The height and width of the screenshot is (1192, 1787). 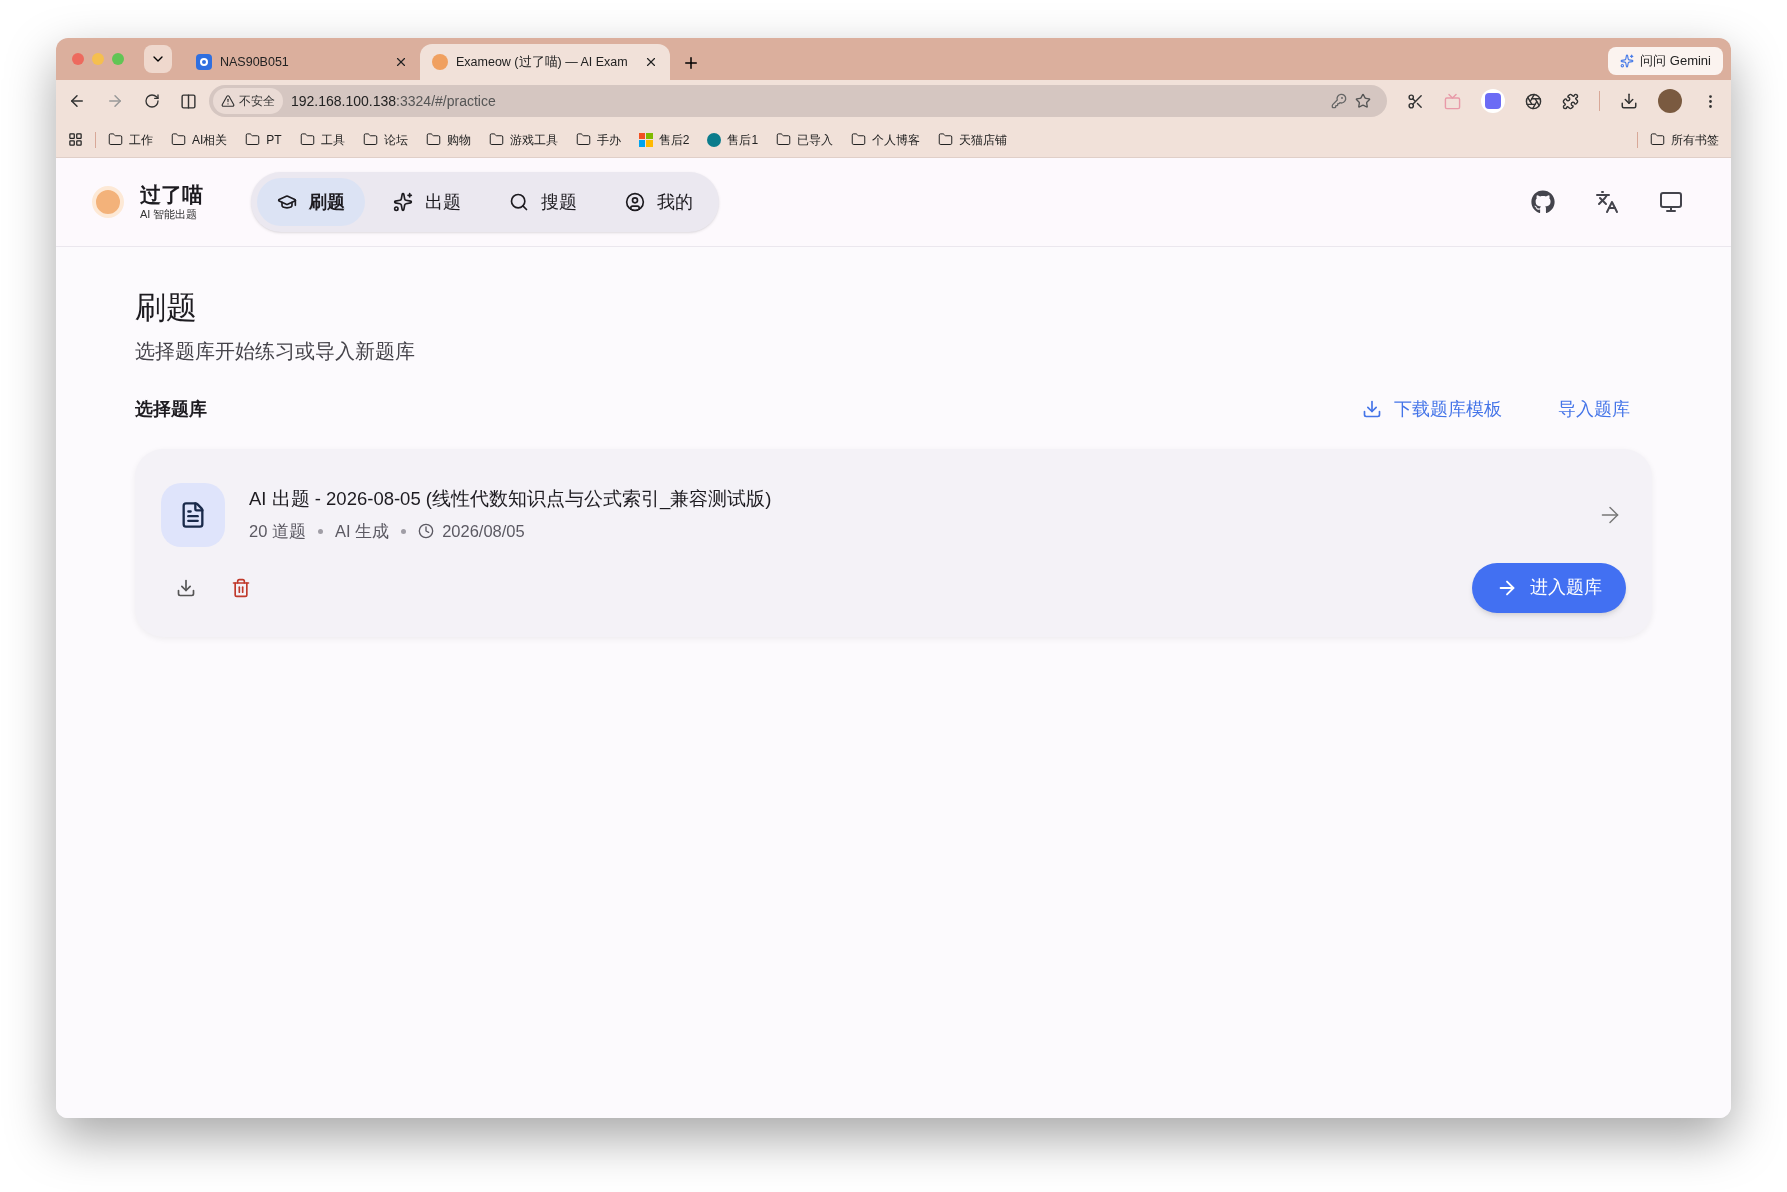 What do you see at coordinates (77, 101) in the screenshot?
I see `back-icon` at bounding box center [77, 101].